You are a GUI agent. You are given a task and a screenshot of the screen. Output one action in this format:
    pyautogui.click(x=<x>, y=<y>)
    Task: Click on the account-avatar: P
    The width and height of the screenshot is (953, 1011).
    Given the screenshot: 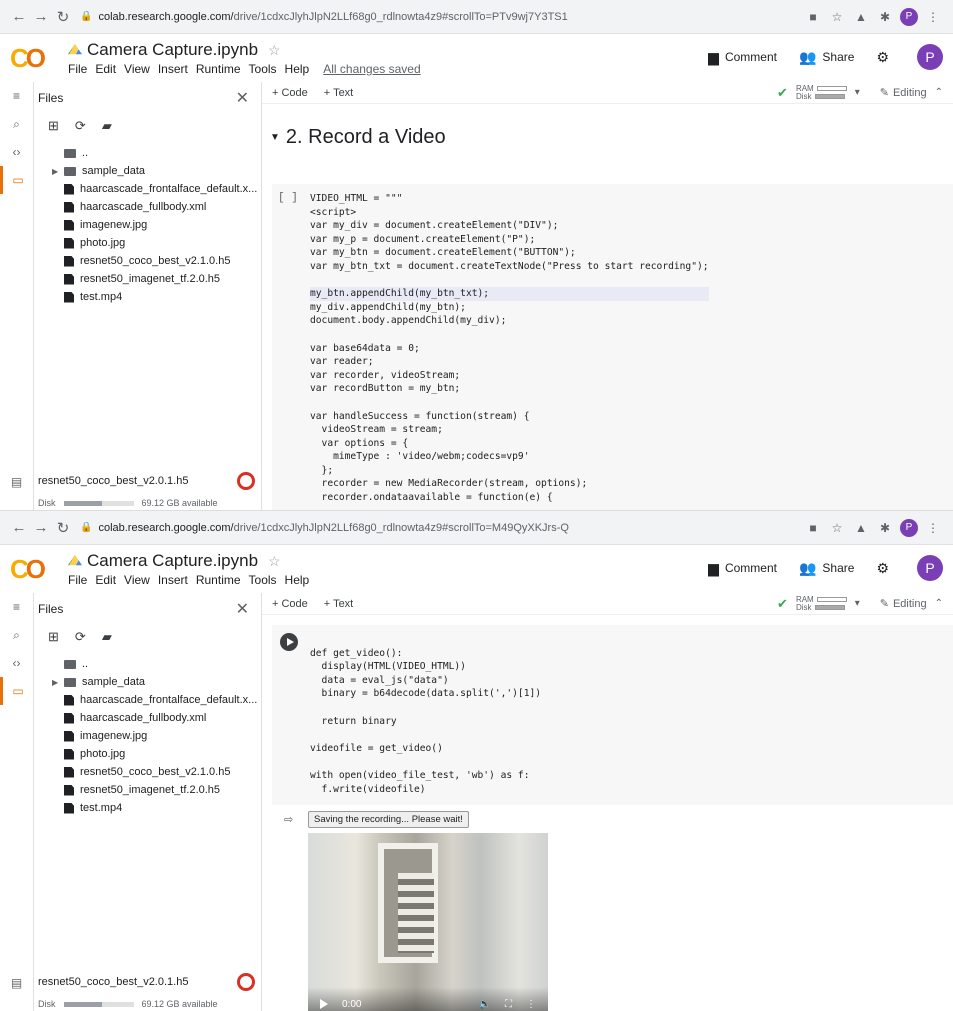 What is the action you would take?
    pyautogui.click(x=930, y=57)
    